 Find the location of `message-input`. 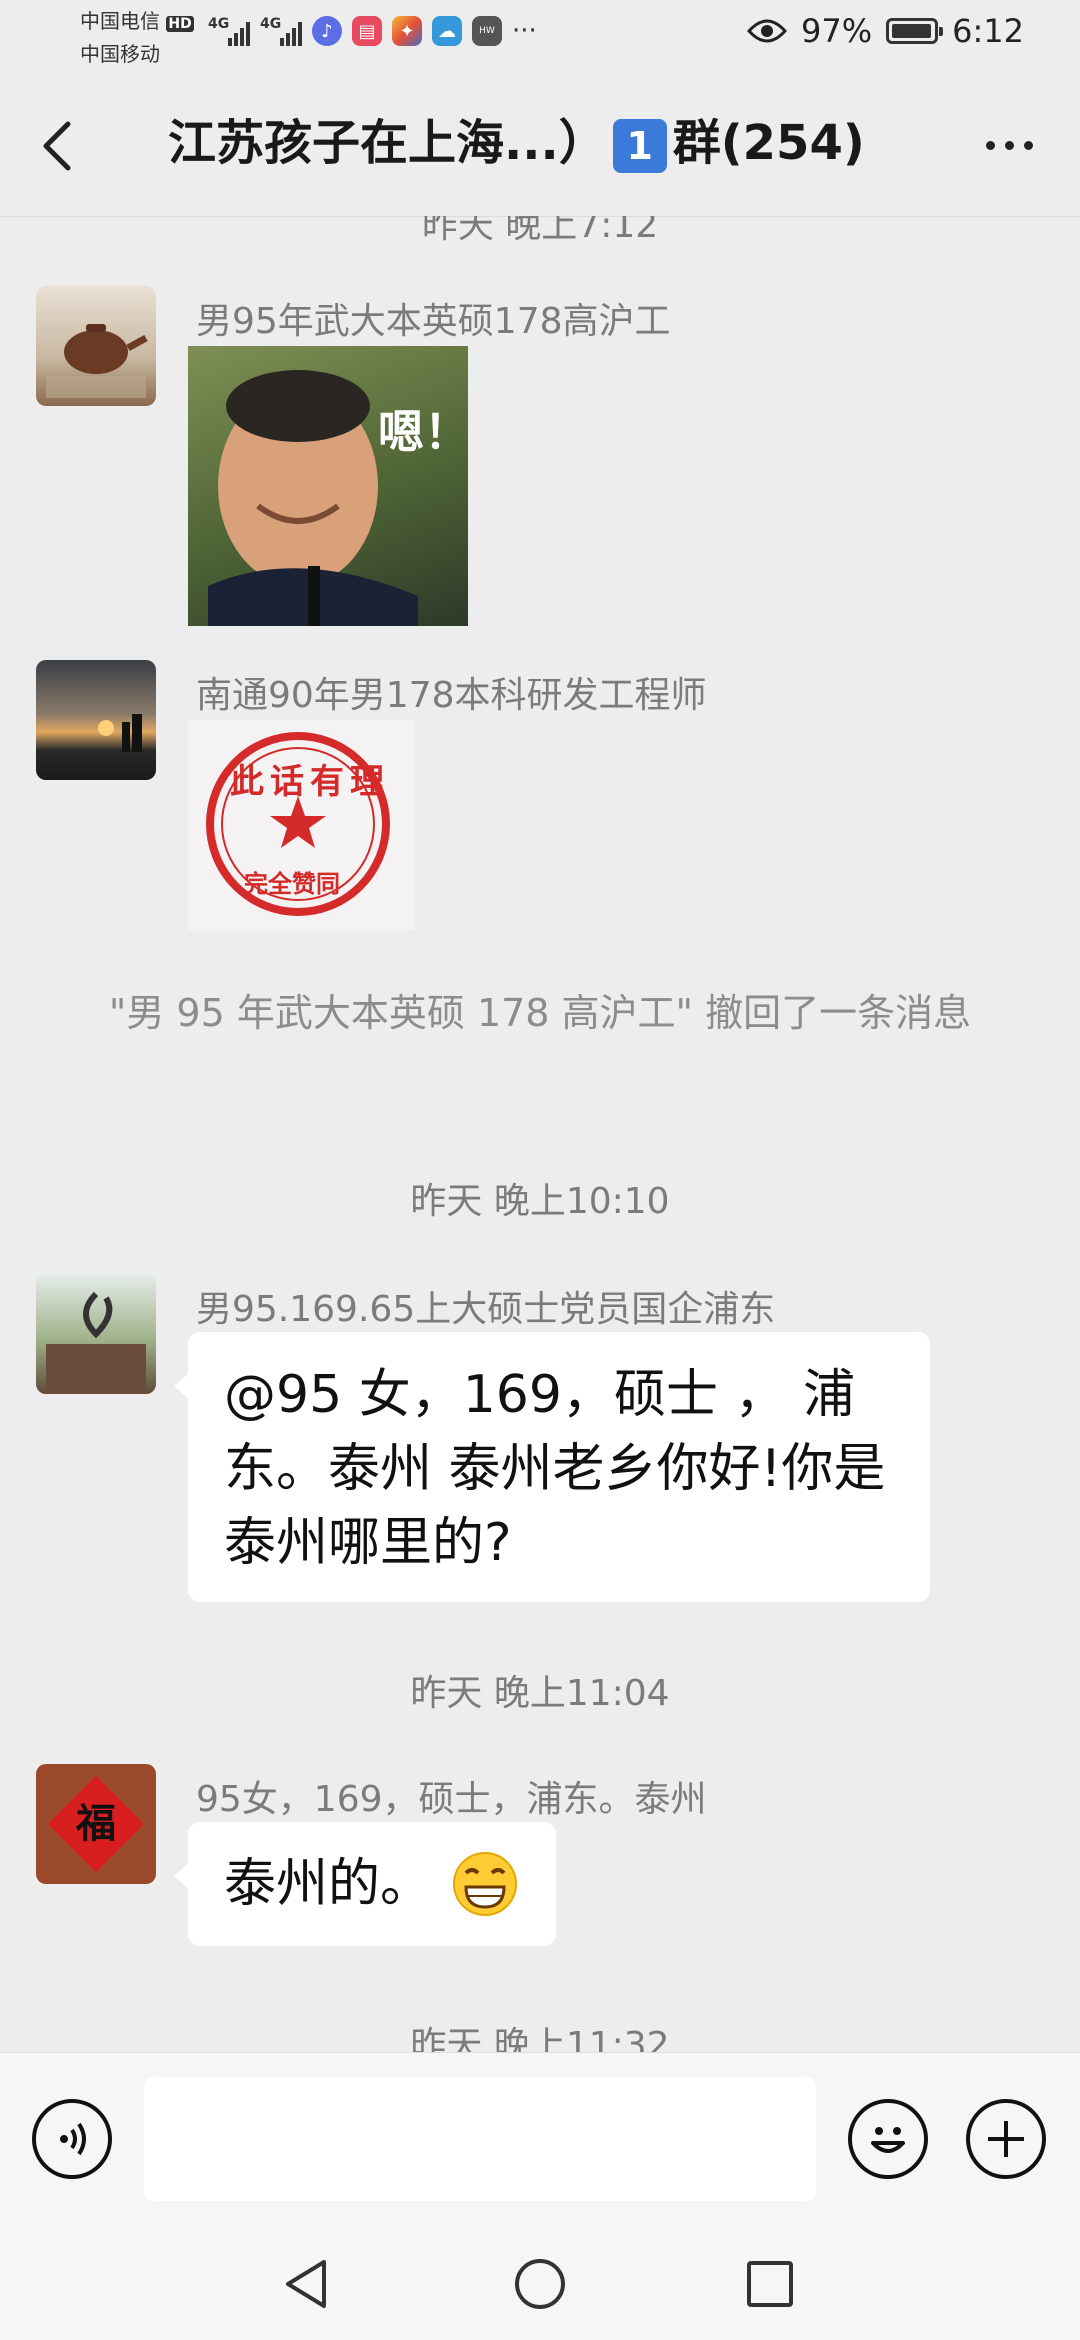

message-input is located at coordinates (480, 2139).